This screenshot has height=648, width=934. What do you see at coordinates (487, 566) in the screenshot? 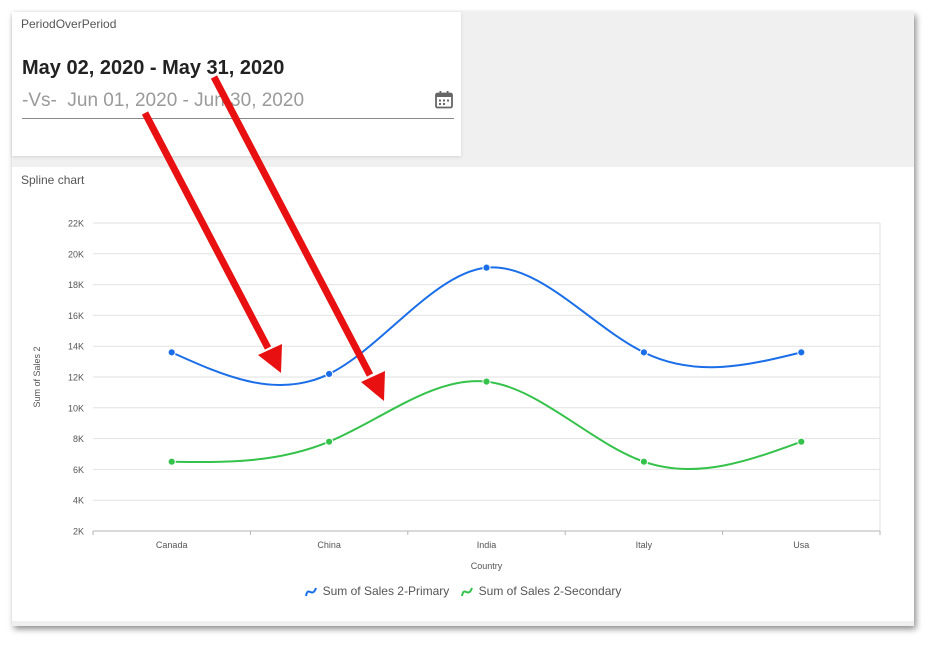
I see `x-axis-title: Country` at bounding box center [487, 566].